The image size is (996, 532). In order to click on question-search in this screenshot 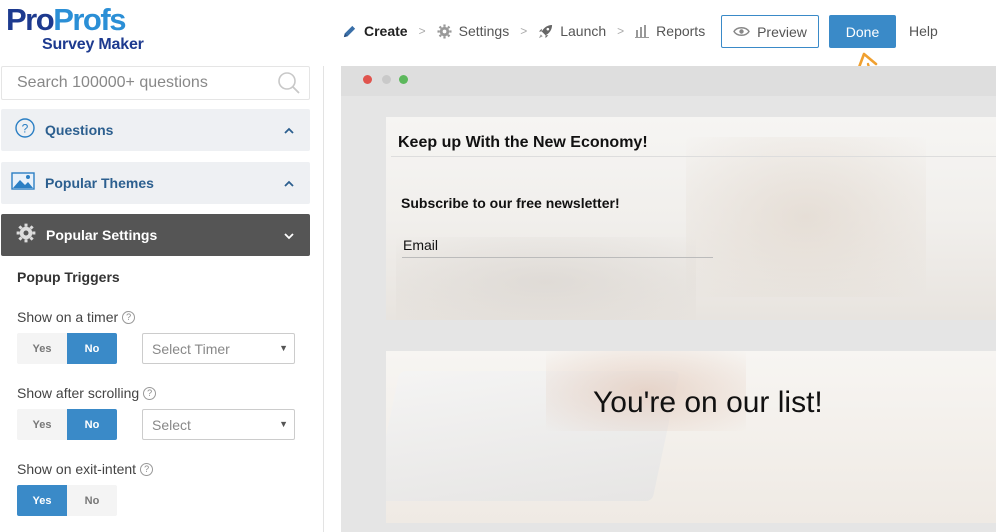, I will do `click(155, 83)`.